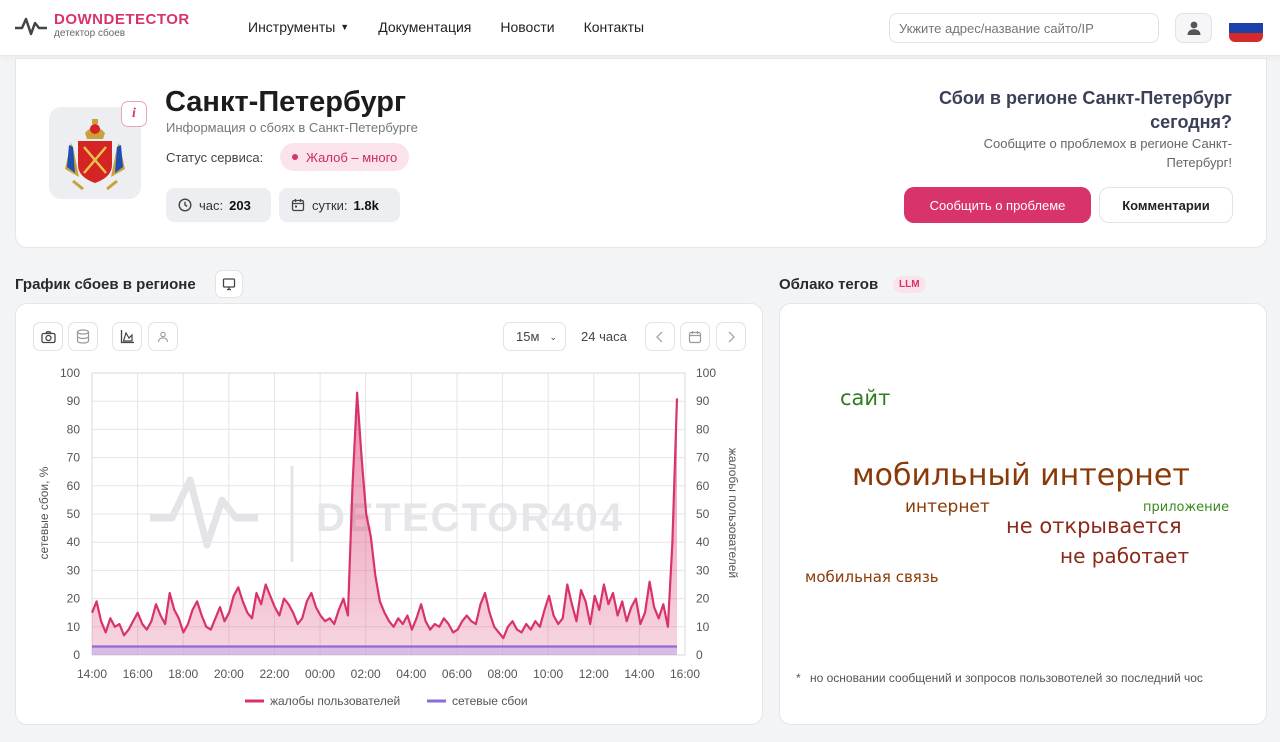  I want to click on tag-app: приложение, so click(1186, 507).